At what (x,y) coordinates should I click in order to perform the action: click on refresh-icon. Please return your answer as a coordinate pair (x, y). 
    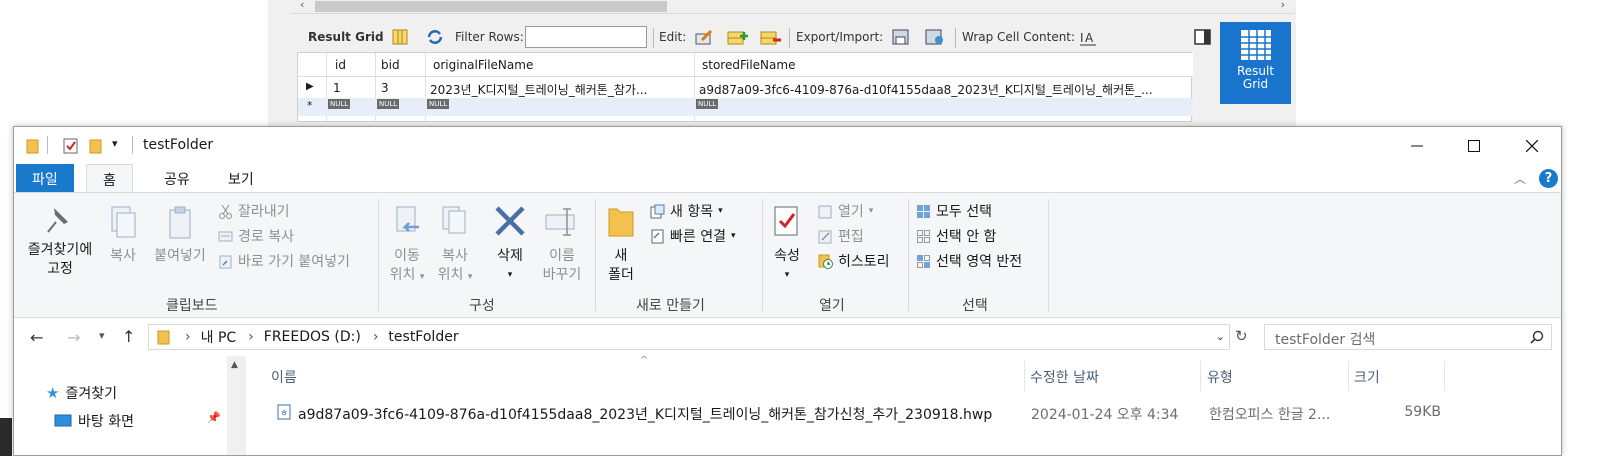
    Looking at the image, I should click on (435, 37).